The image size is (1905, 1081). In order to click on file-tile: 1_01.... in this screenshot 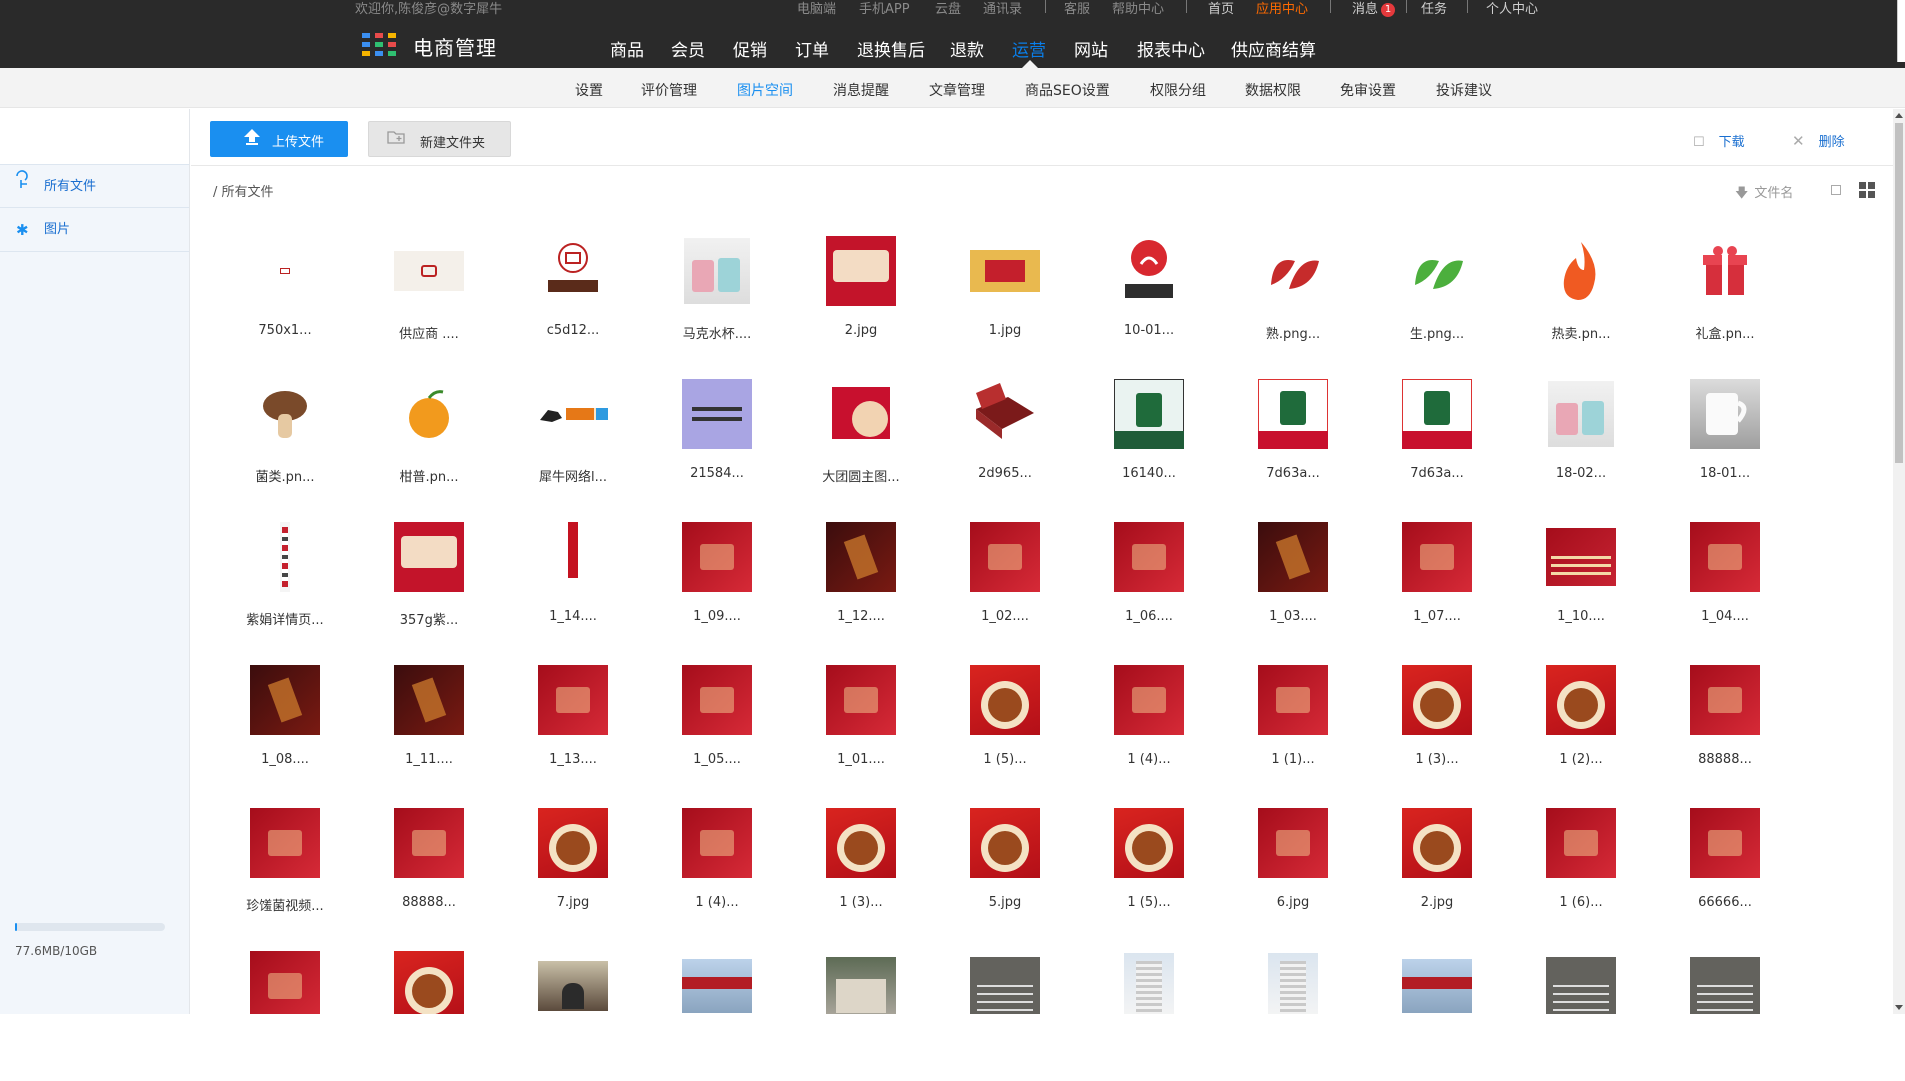, I will do `click(861, 730)`.